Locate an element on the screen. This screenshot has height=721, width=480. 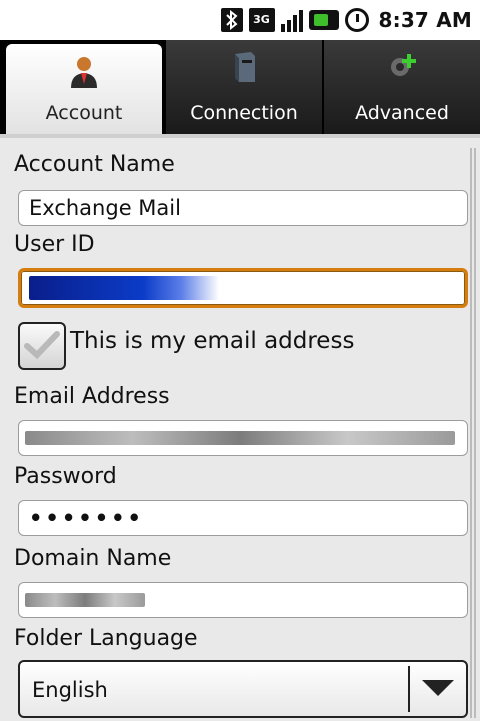
network-3g-icon: 3G is located at coordinates (261, 20).